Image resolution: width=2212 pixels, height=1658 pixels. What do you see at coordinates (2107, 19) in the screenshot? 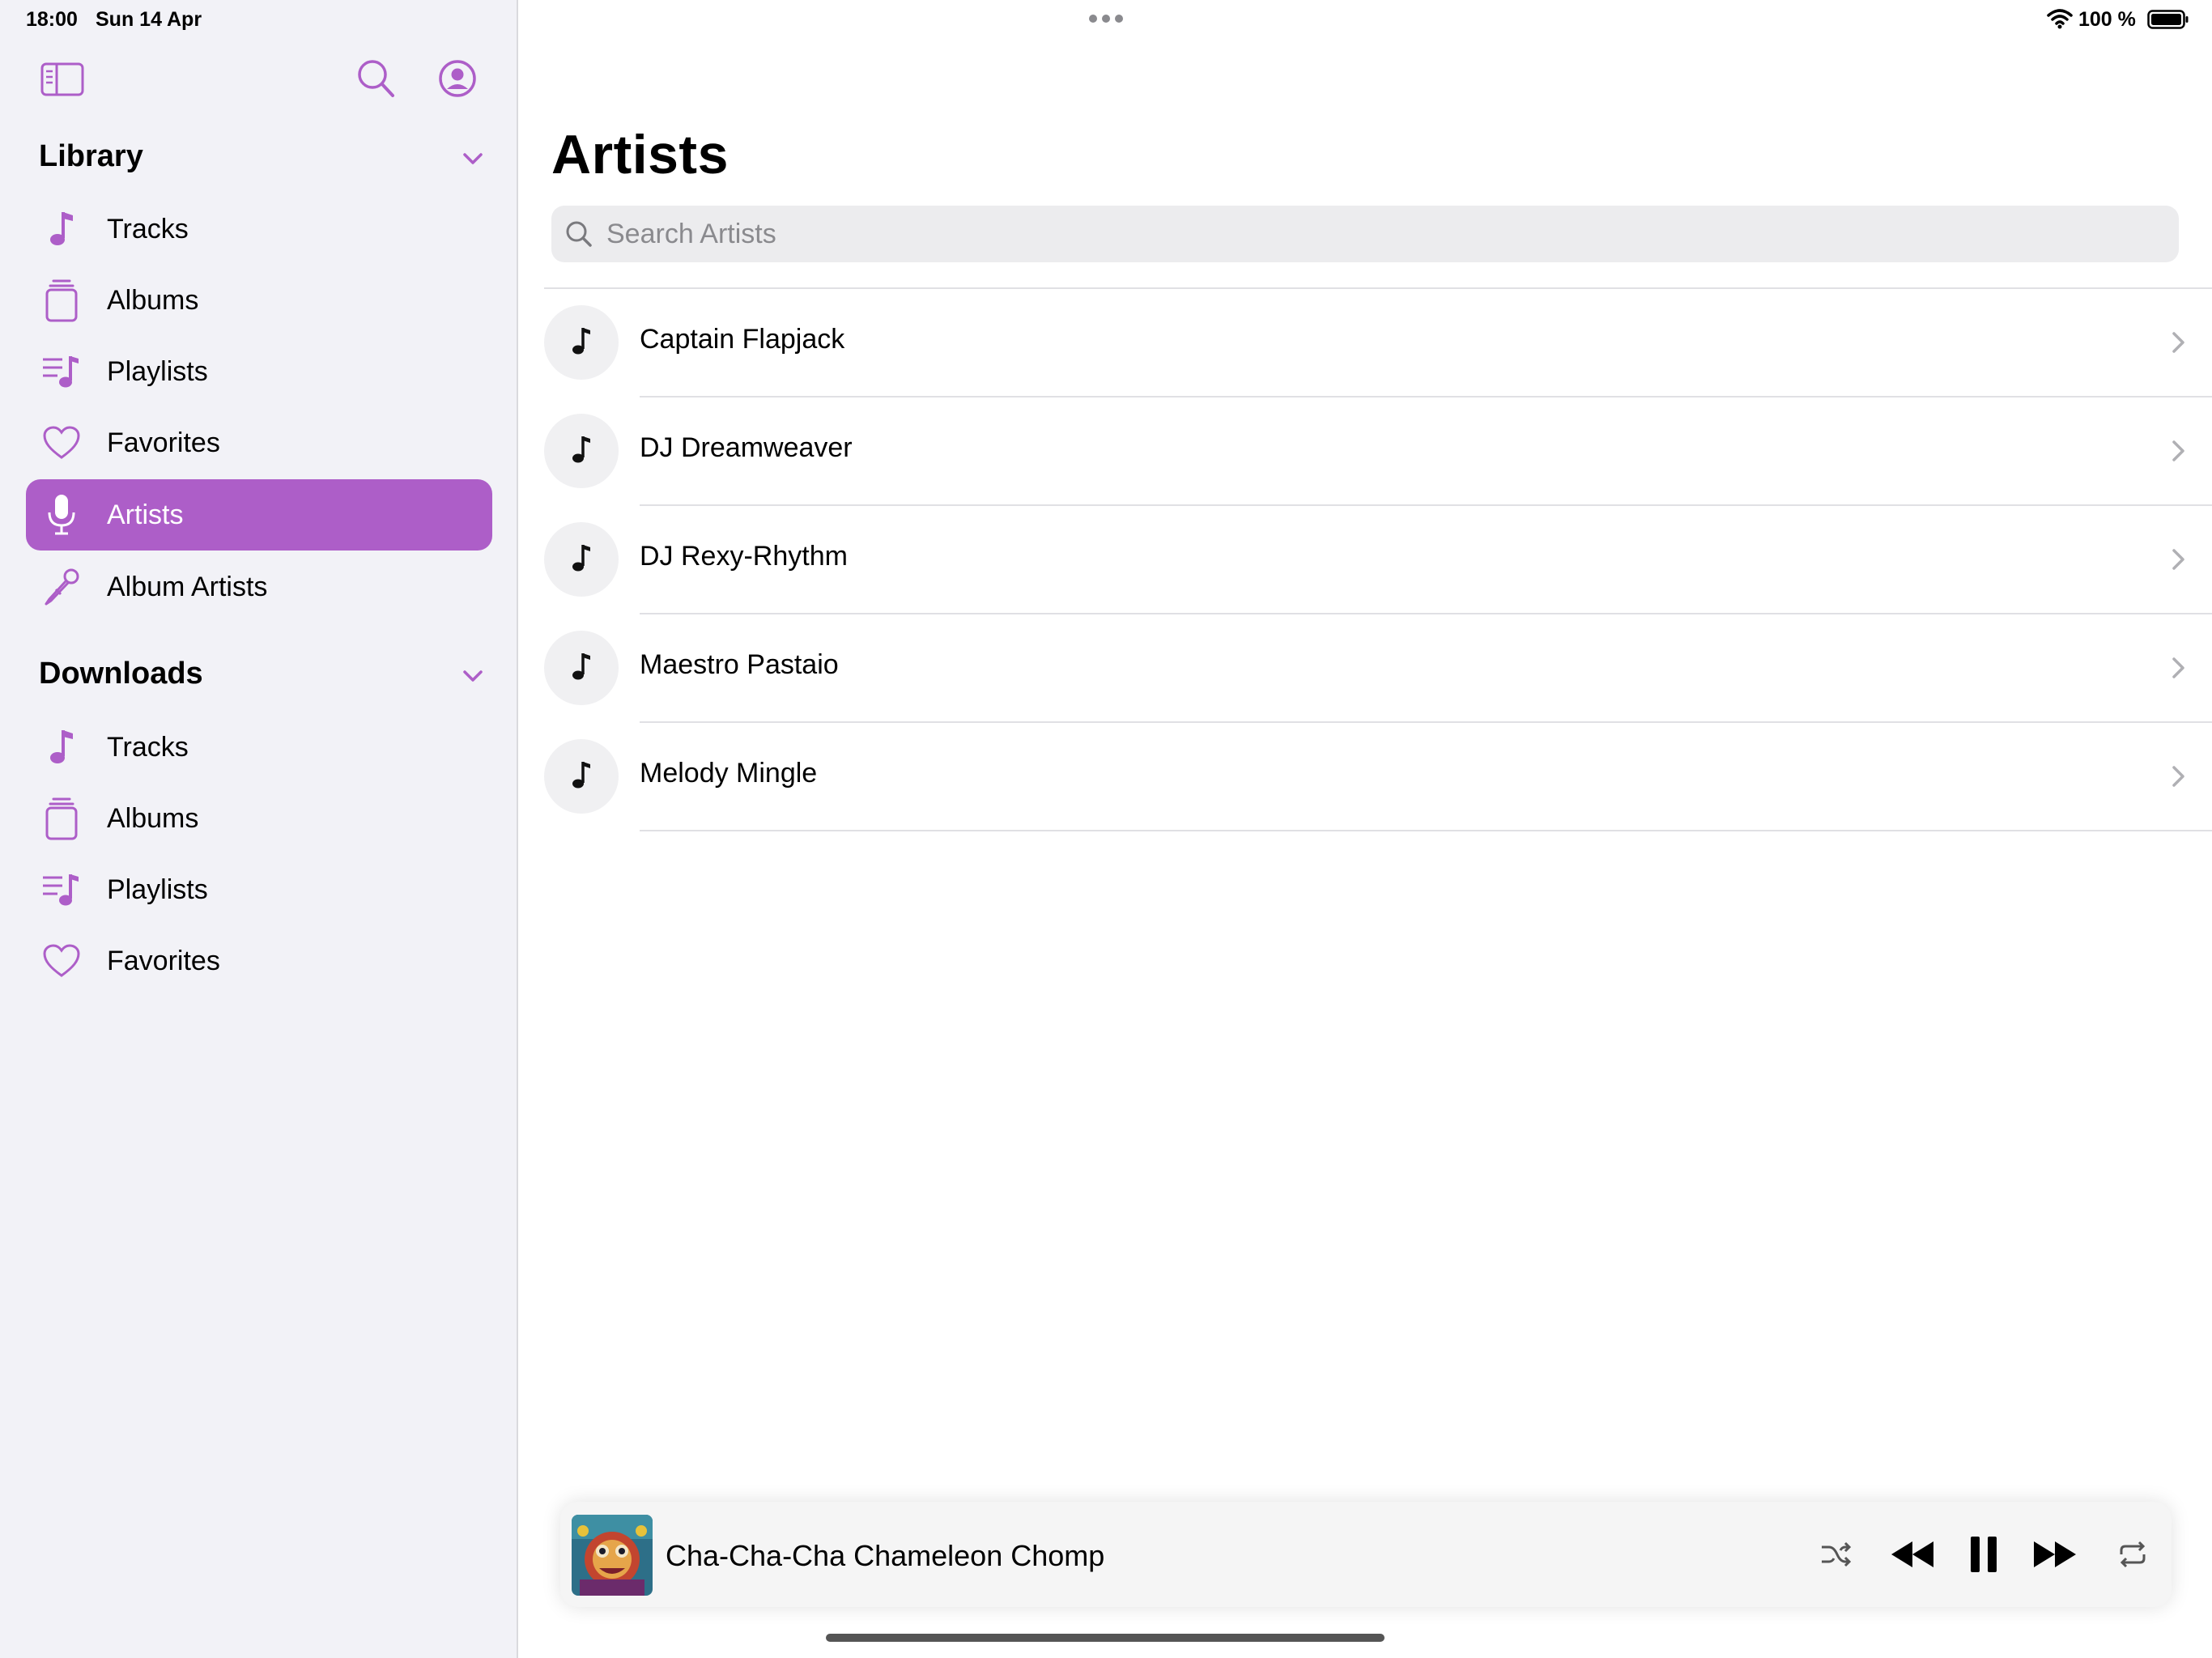
I see `battery-percent: 100 %` at bounding box center [2107, 19].